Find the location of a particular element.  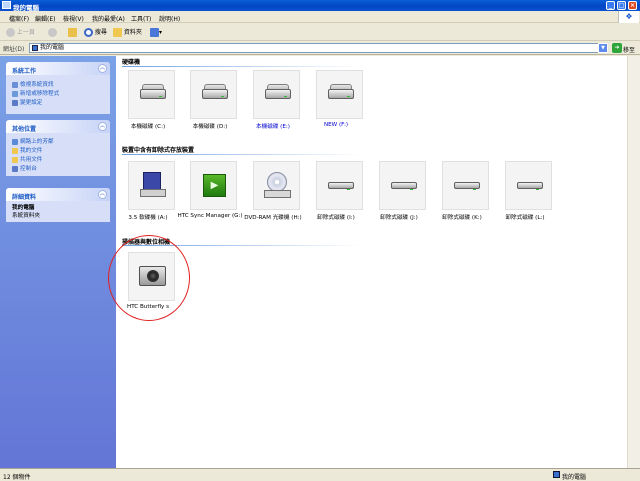

drive-f-box is located at coordinates (339, 94).